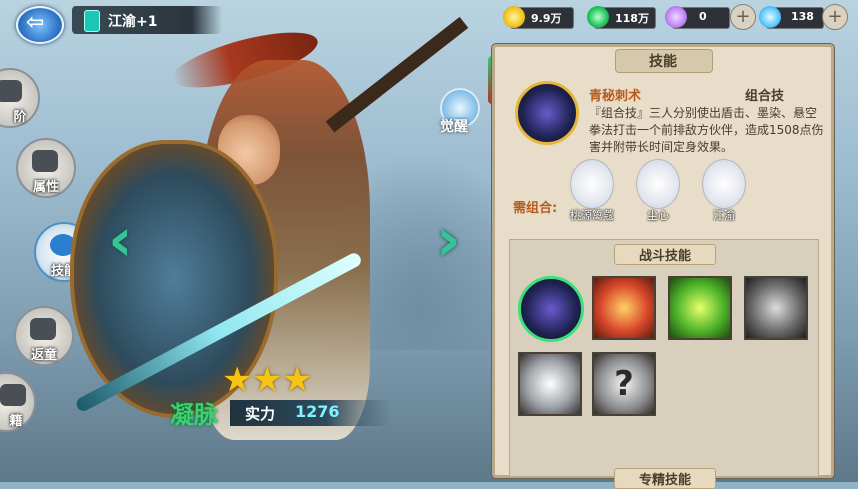  I want to click on battle-skills-title: 战斗技能, so click(665, 254).